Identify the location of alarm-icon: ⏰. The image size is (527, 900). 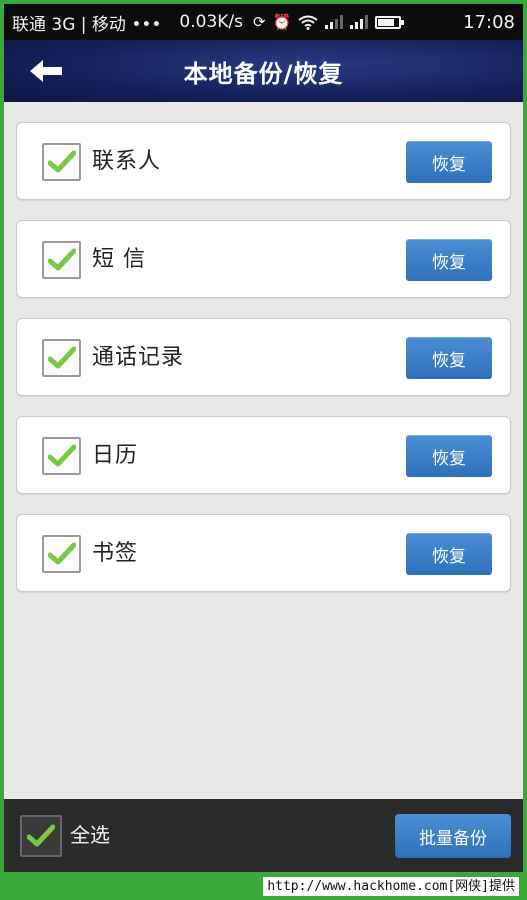
(282, 22).